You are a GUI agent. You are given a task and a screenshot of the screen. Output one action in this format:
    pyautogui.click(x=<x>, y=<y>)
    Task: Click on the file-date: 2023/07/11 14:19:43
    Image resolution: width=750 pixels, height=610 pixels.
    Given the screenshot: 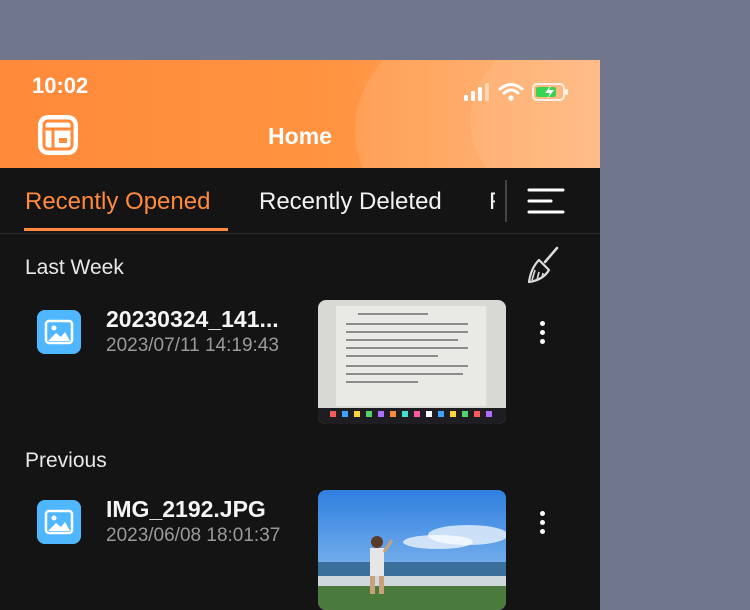 What is the action you would take?
    pyautogui.click(x=192, y=345)
    